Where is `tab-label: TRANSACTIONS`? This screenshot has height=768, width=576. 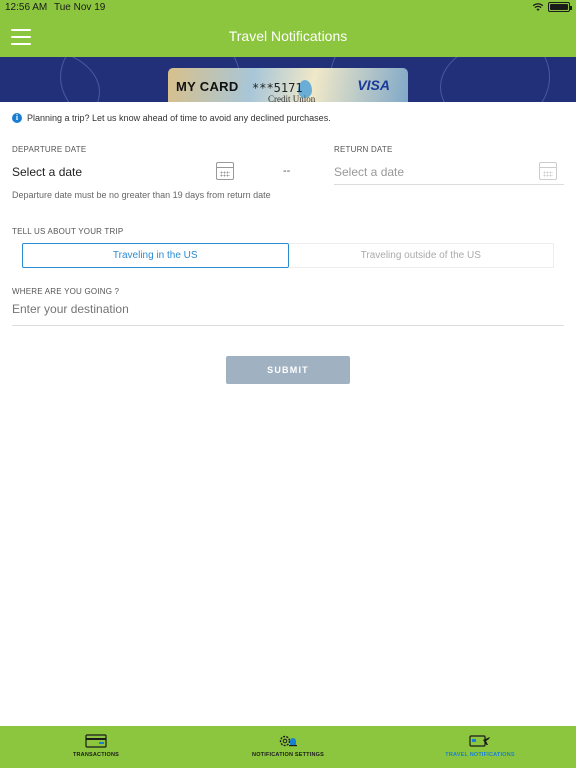
tab-label: TRANSACTIONS is located at coordinates (96, 755).